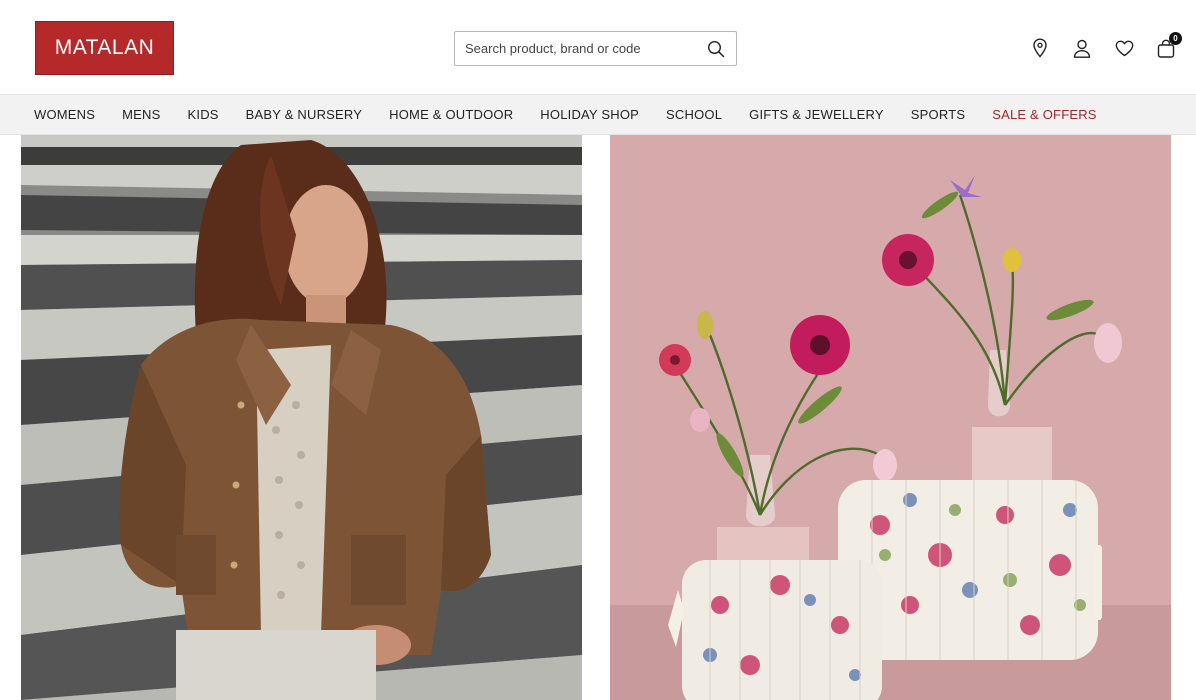 Image resolution: width=1196 pixels, height=700 pixels. I want to click on nav-item-gifts-jewellery: GIFTS & JEWELLERY, so click(816, 114).